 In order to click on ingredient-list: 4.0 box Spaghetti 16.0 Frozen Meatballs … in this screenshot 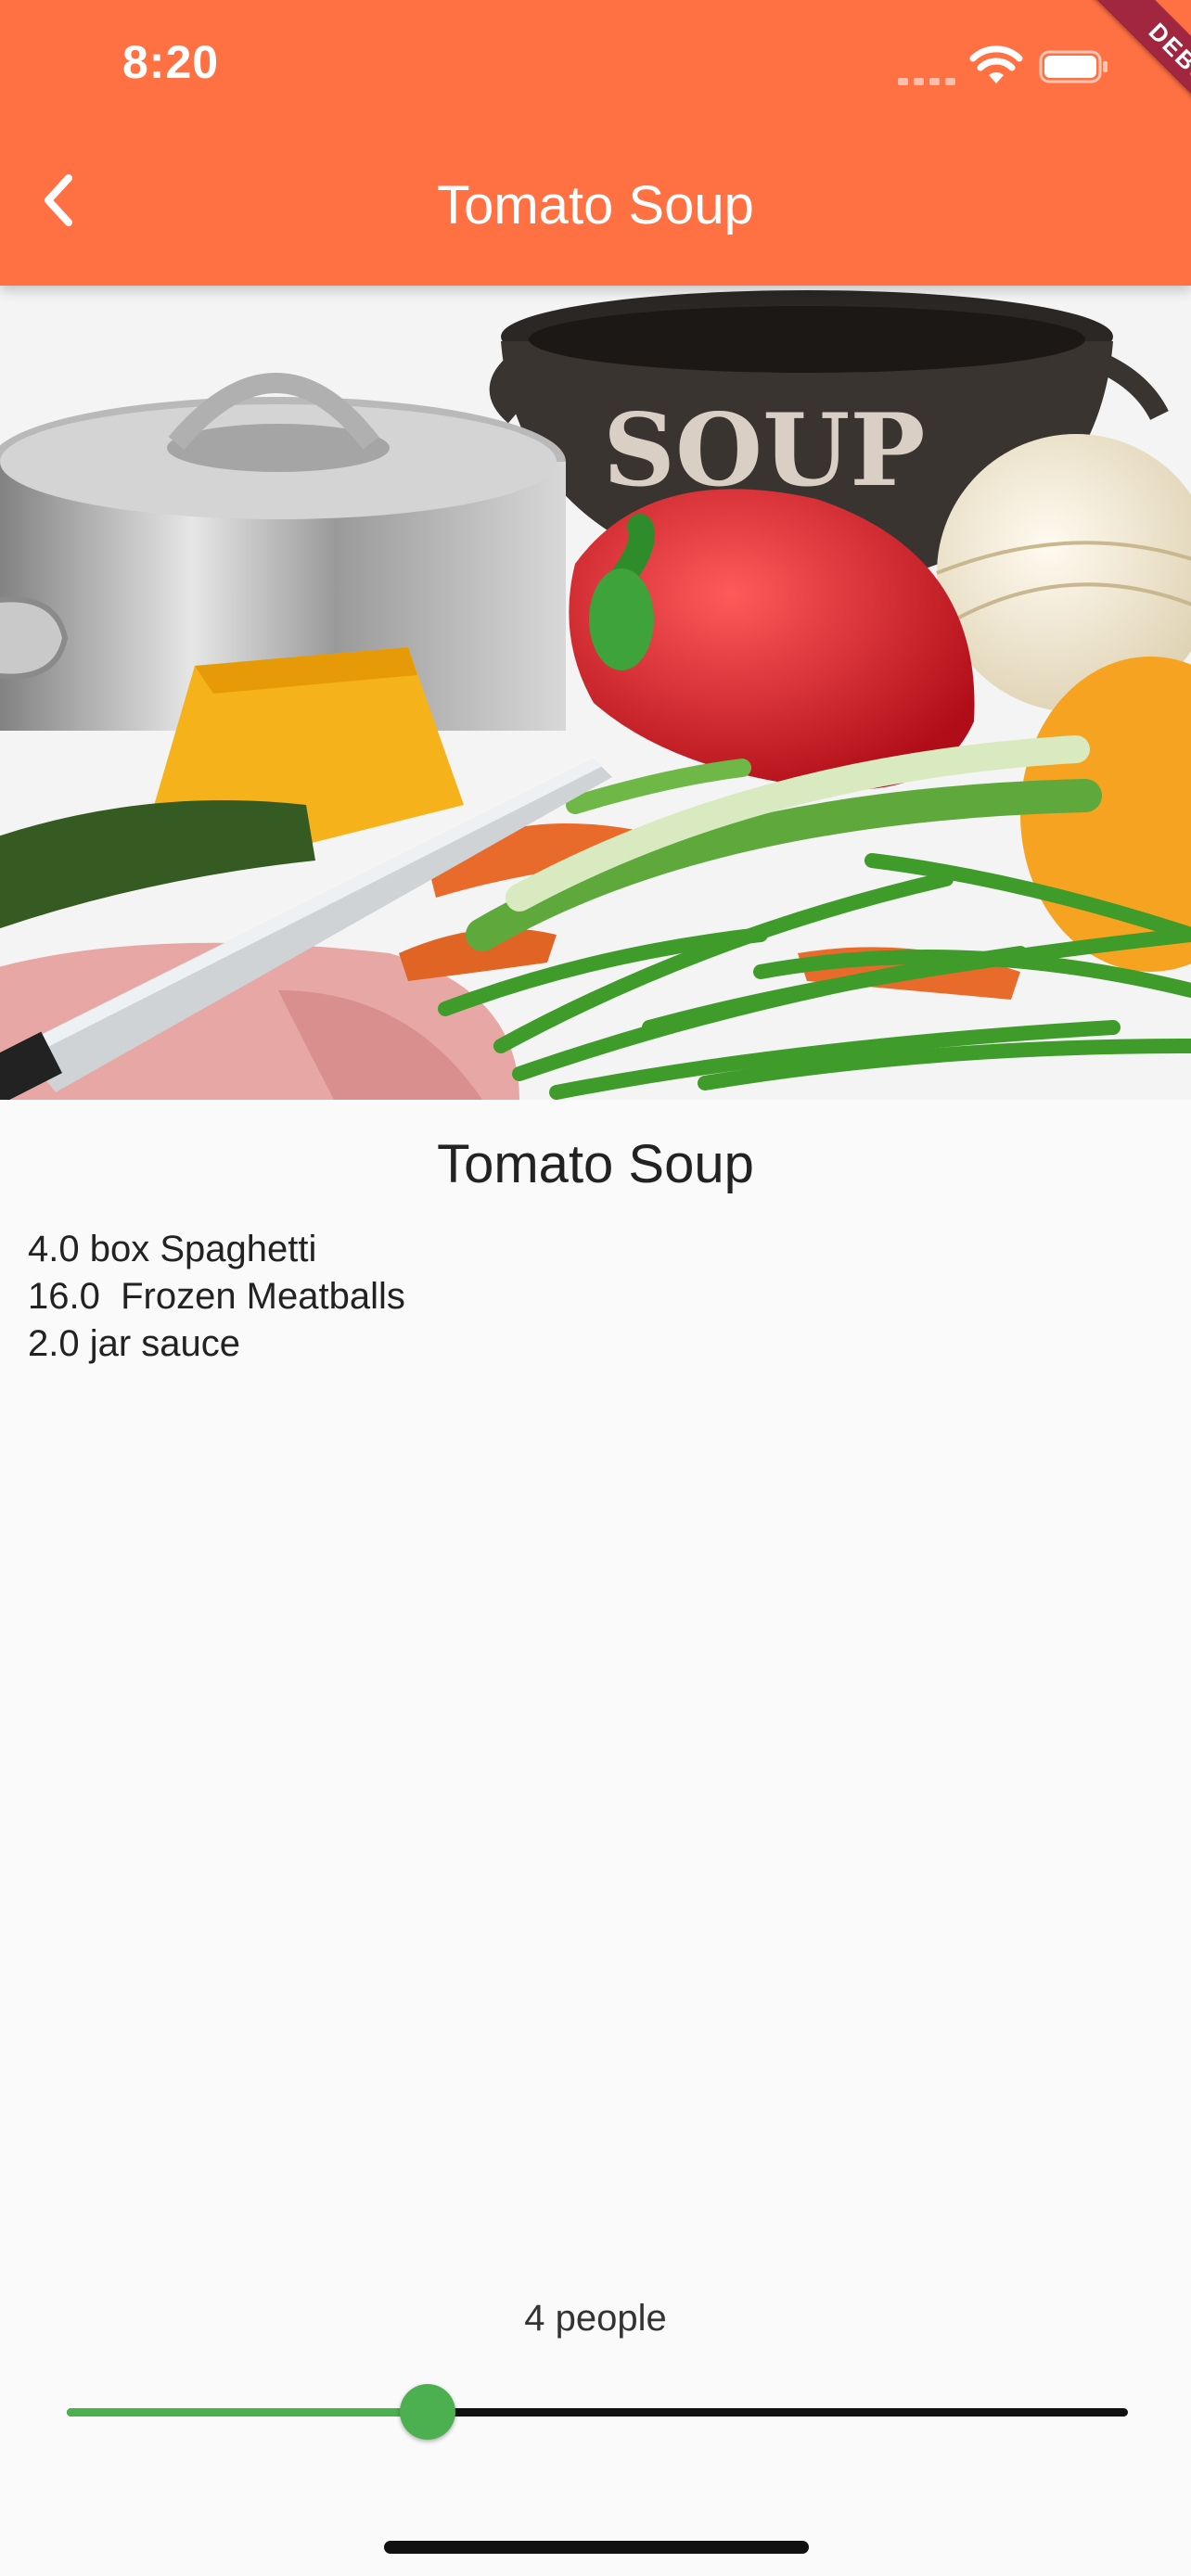, I will do `click(216, 1297)`.